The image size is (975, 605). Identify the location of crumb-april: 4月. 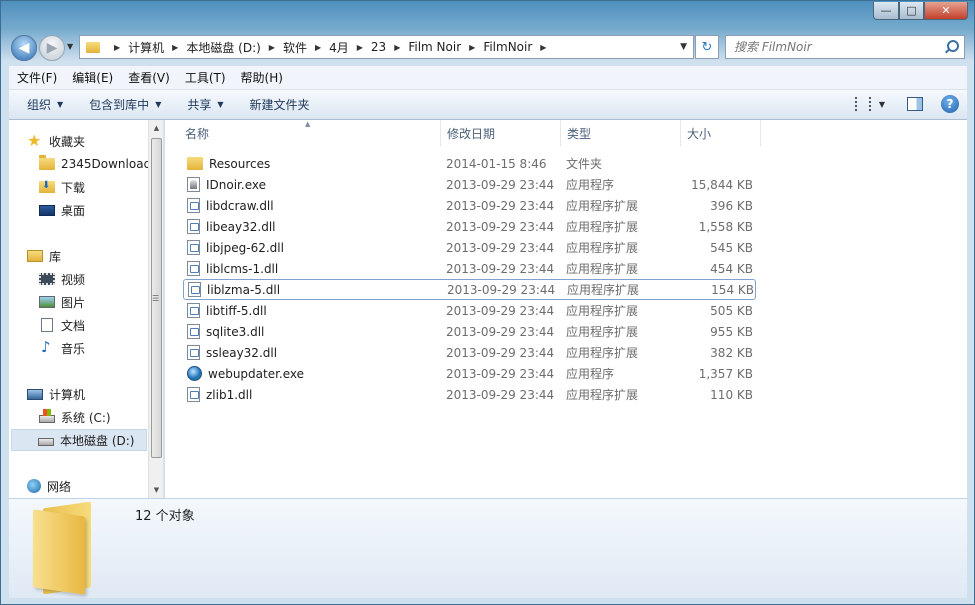
(339, 47).